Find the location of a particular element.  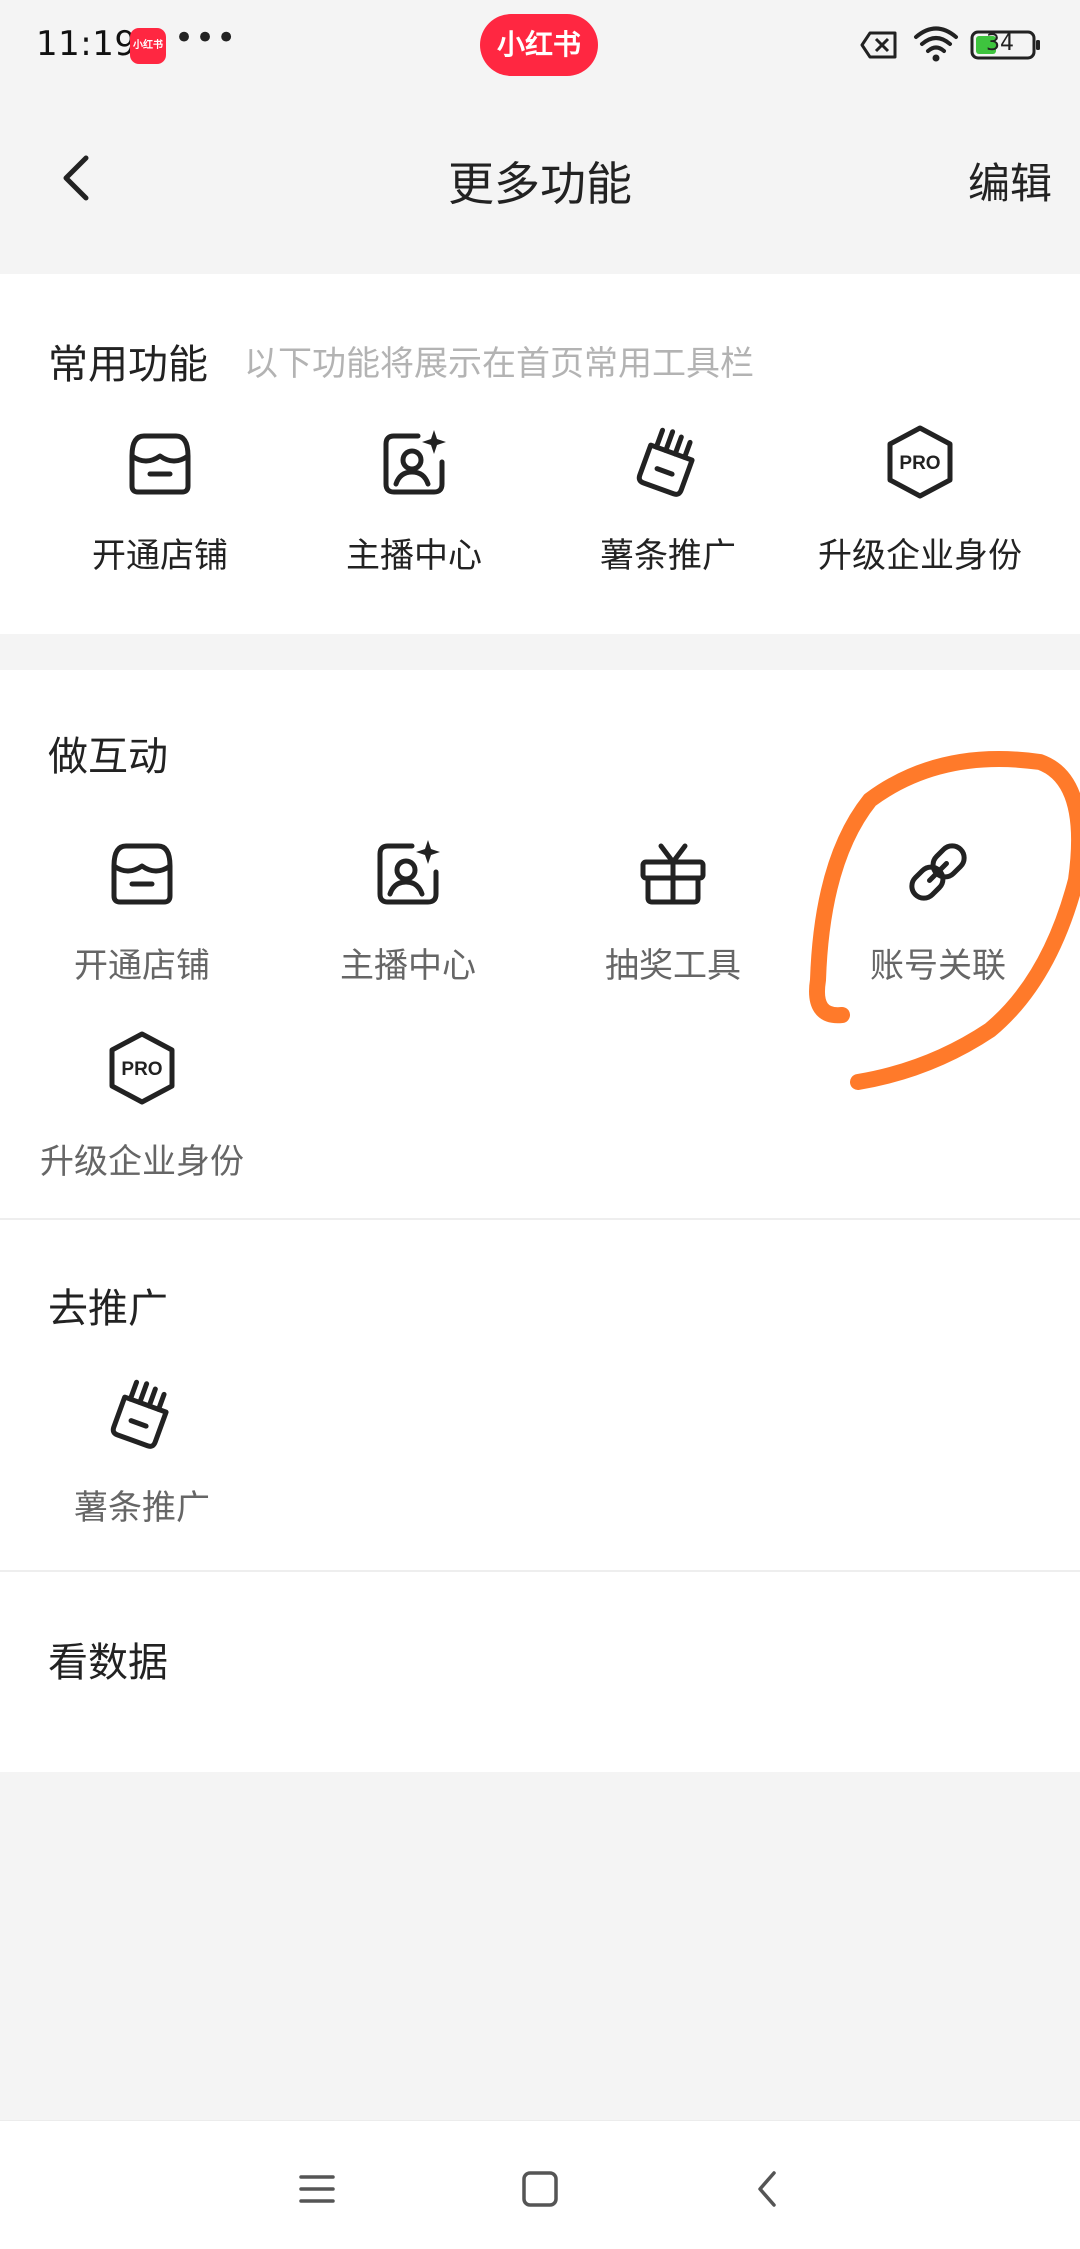

section-hint-common: 以下功能将展示在首页常用工具栏 is located at coordinates (499, 364).